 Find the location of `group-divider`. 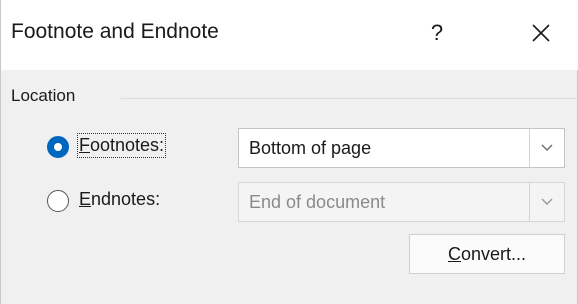

group-divider is located at coordinates (349, 98).